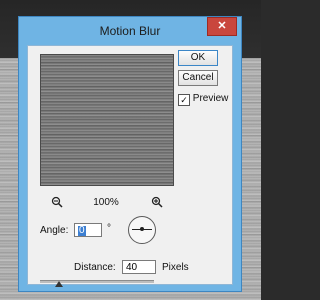  What do you see at coordinates (130, 31) in the screenshot?
I see `title-bar: Motion Blur ✕` at bounding box center [130, 31].